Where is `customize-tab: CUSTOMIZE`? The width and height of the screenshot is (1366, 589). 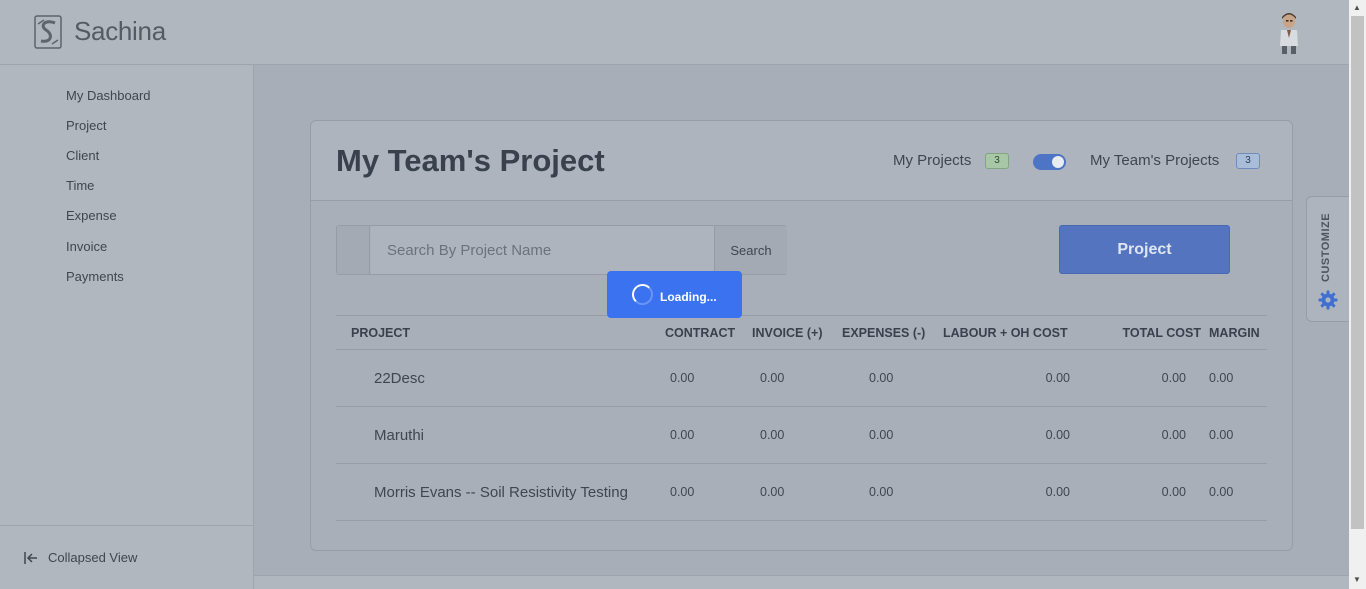 customize-tab: CUSTOMIZE is located at coordinates (1327, 259).